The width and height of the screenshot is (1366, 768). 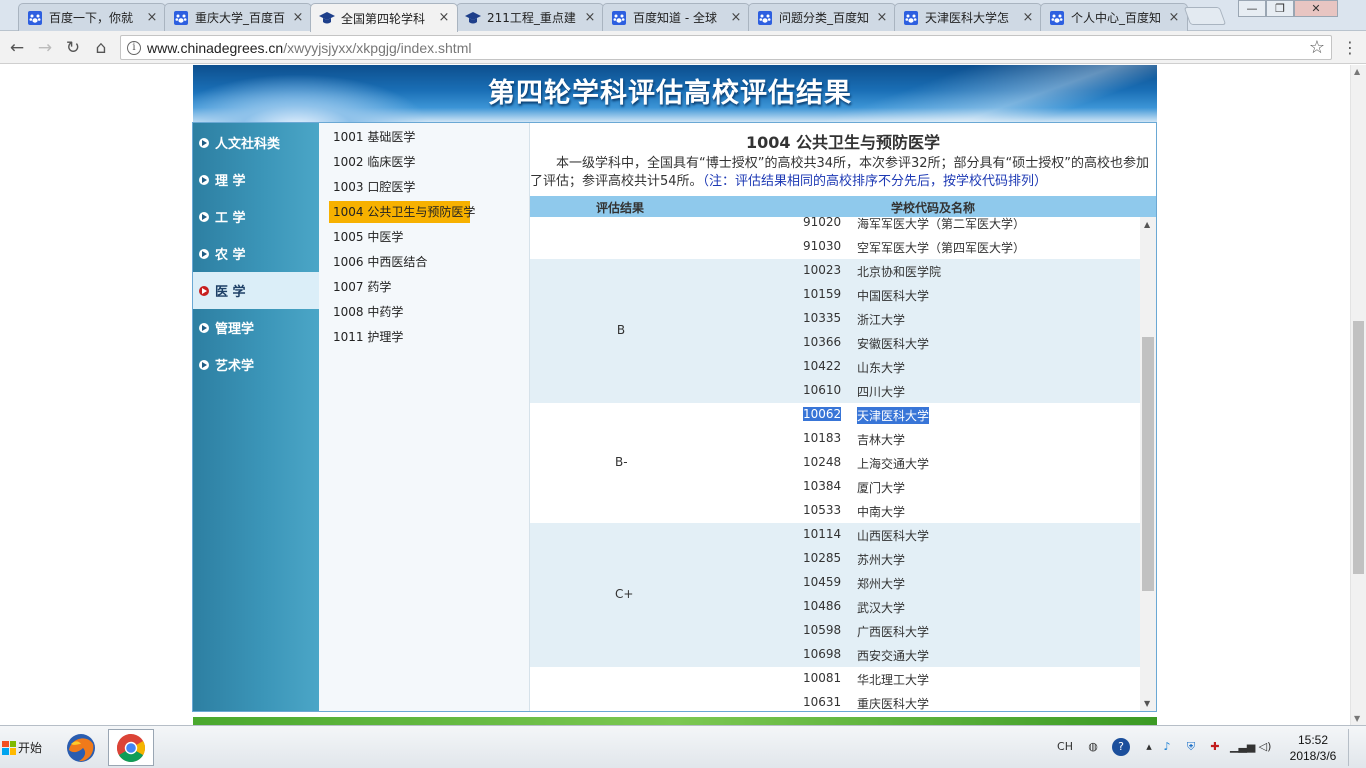 What do you see at coordinates (1355, 747) in the screenshot?
I see `show-desktop-button` at bounding box center [1355, 747].